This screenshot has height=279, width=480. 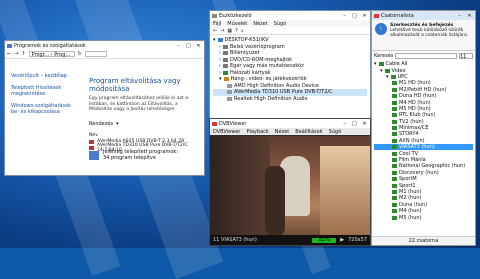 What do you see at coordinates (43, 91) in the screenshot?
I see `installed-updates-link: Telepített frissítések megtekintése` at bounding box center [43, 91].